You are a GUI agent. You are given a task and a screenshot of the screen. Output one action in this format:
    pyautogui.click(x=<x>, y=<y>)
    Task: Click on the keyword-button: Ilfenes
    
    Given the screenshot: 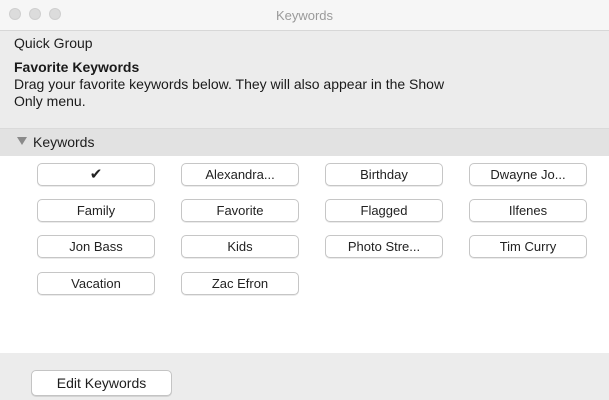 What is the action you would take?
    pyautogui.click(x=528, y=210)
    